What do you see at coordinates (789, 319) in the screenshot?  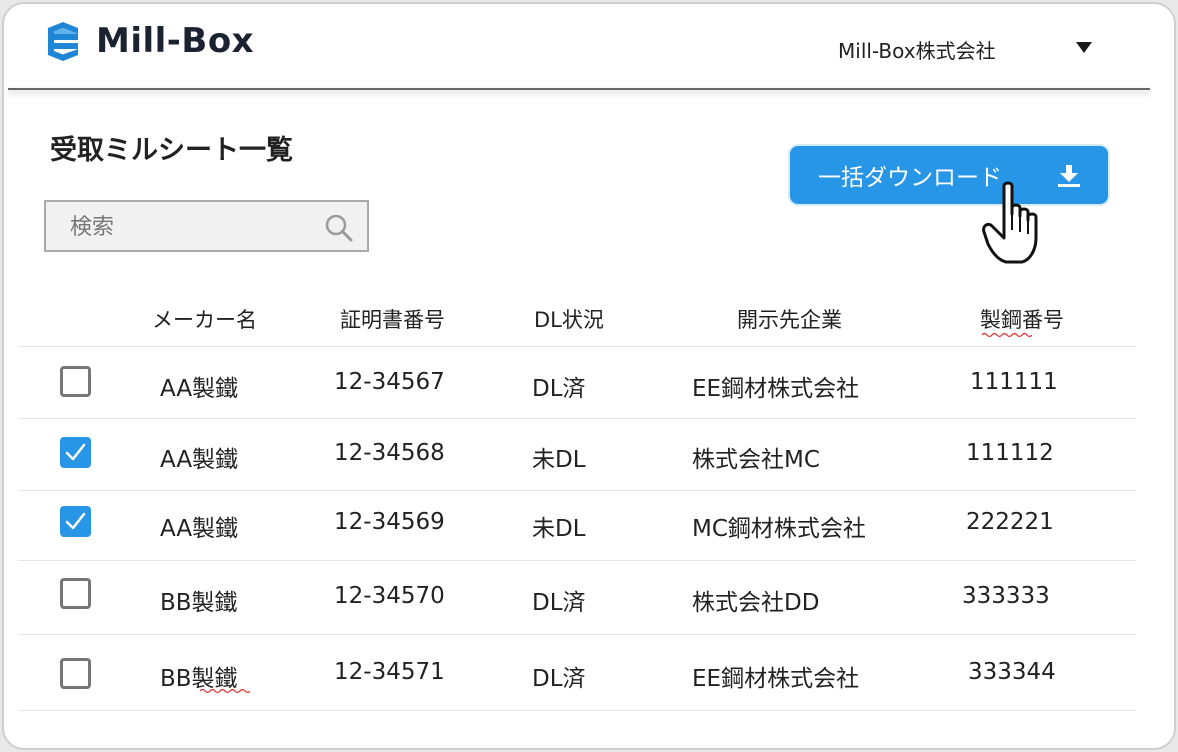 I see `column-header-company: 開示先企業` at bounding box center [789, 319].